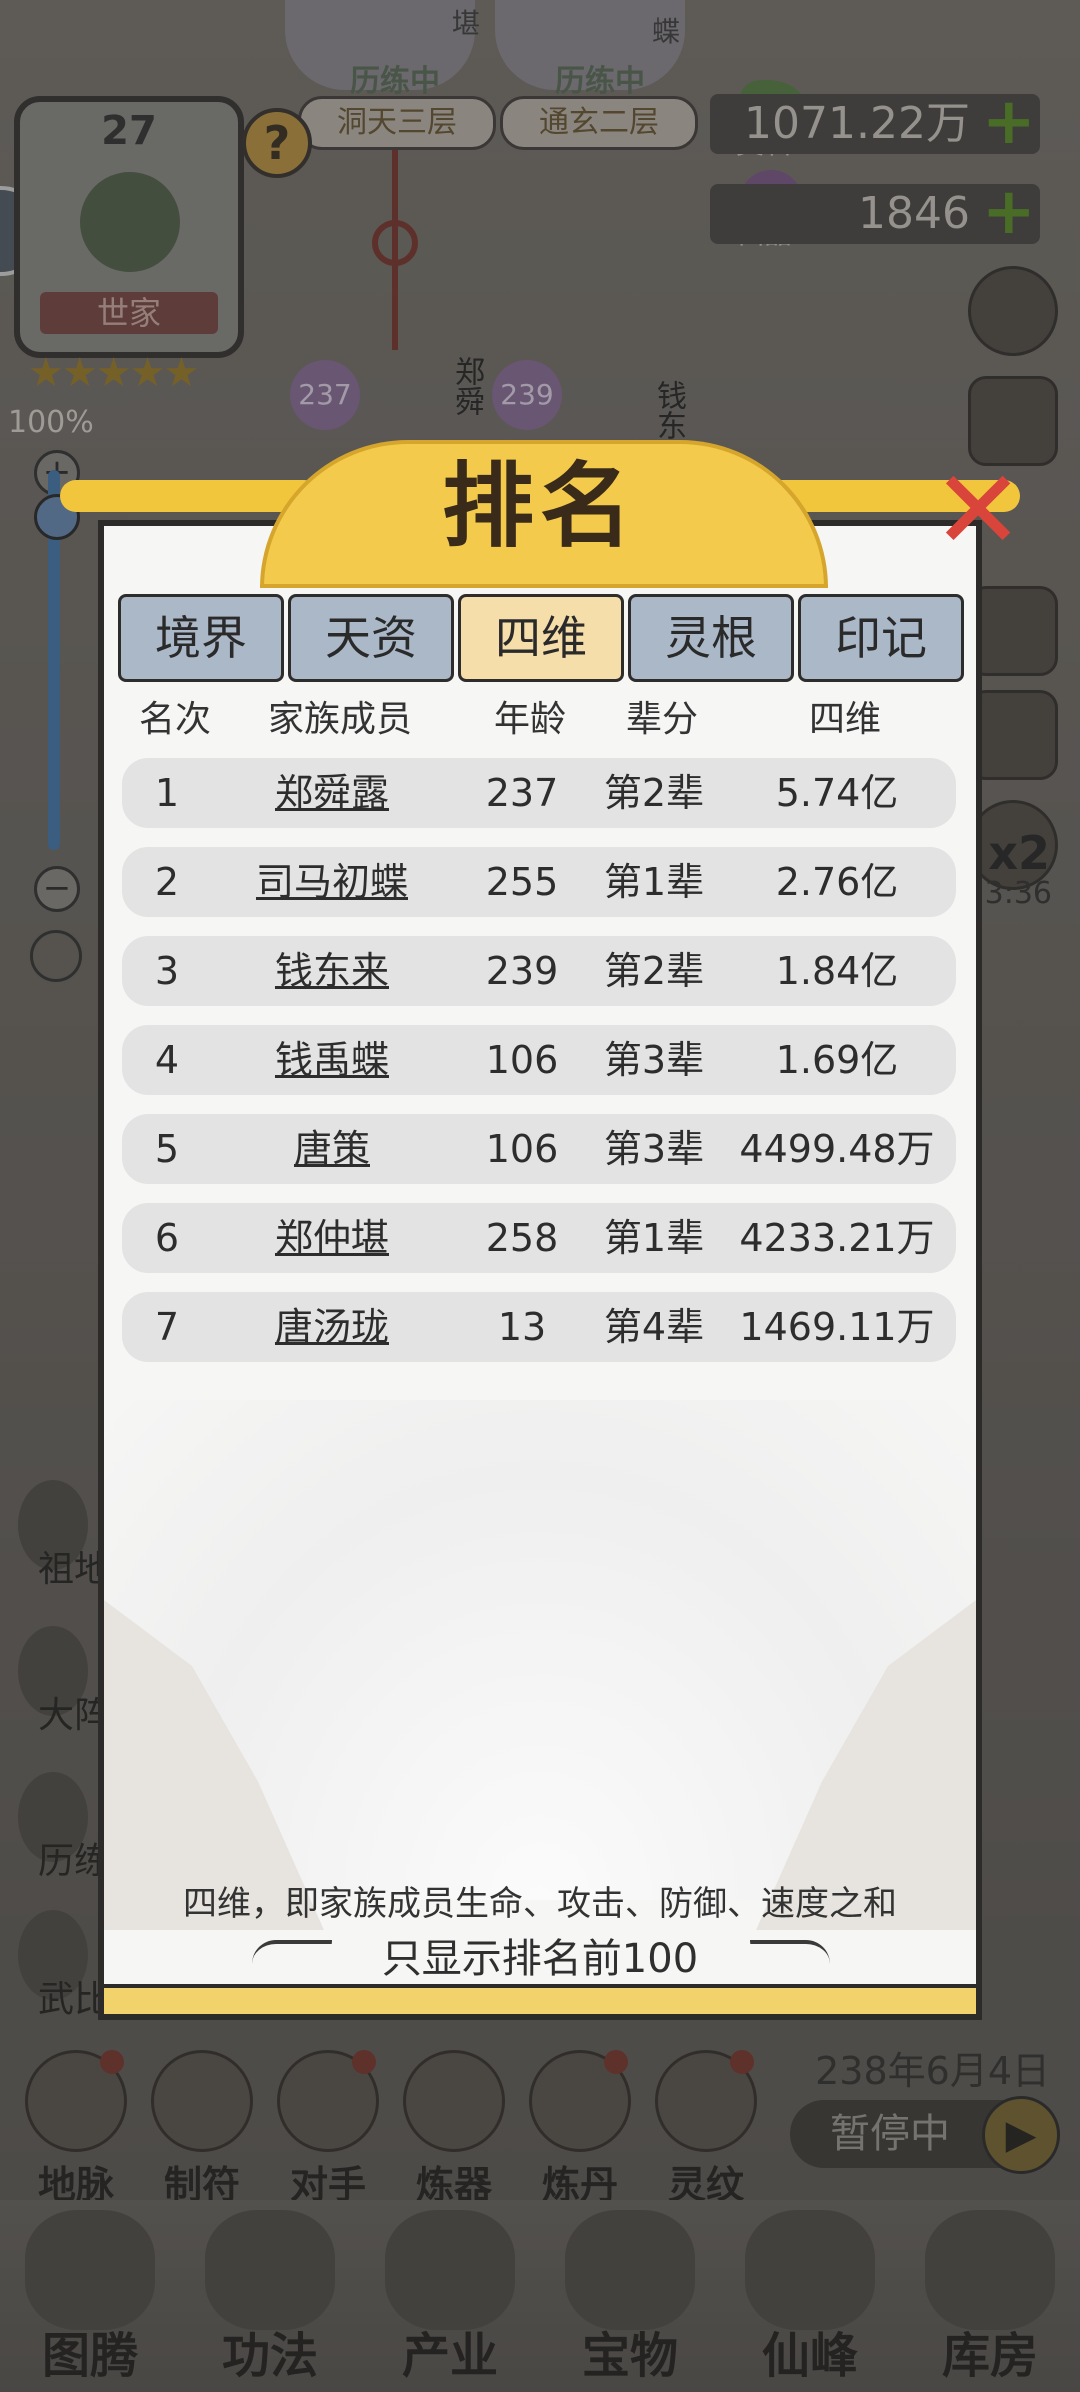 This screenshot has width=1080, height=2392. I want to click on close-icon: ✕, so click(978, 510).